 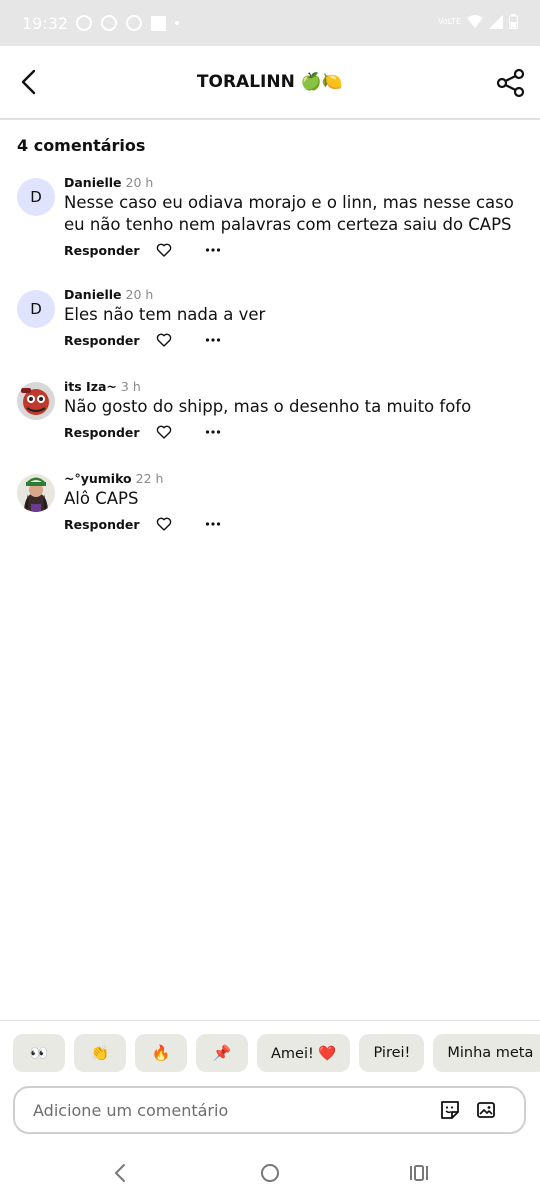 I want to click on comment-author: ~°yumiko, so click(x=98, y=478).